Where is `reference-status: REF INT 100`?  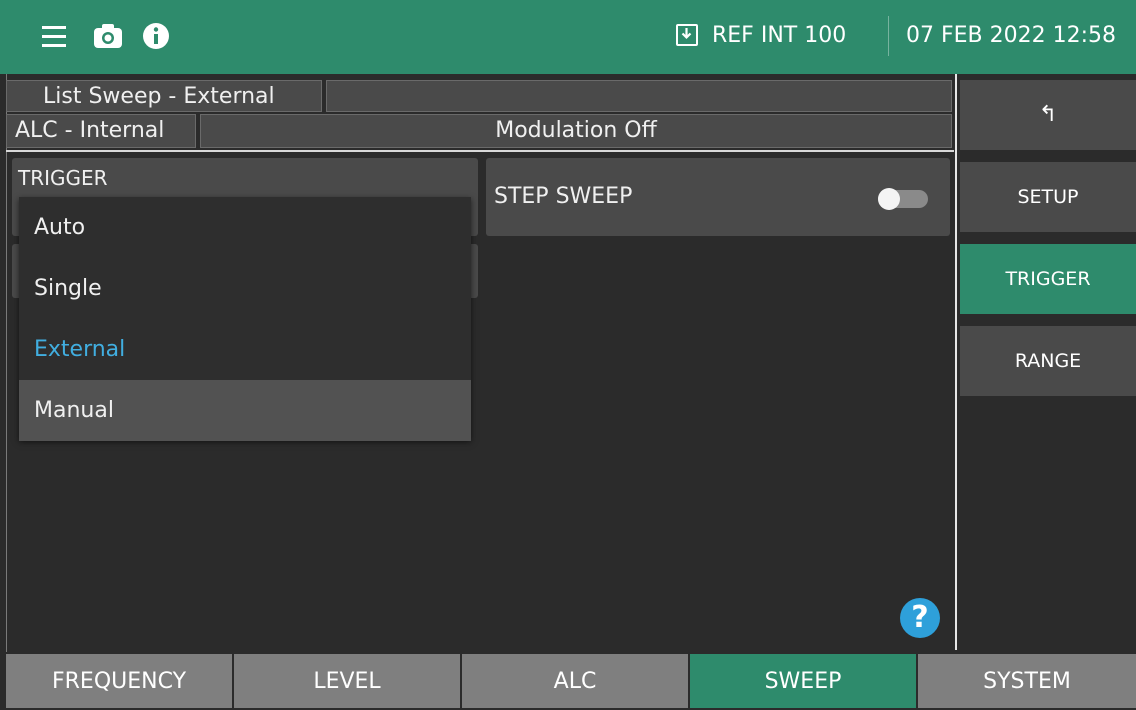
reference-status: REF INT 100 is located at coordinates (779, 35).